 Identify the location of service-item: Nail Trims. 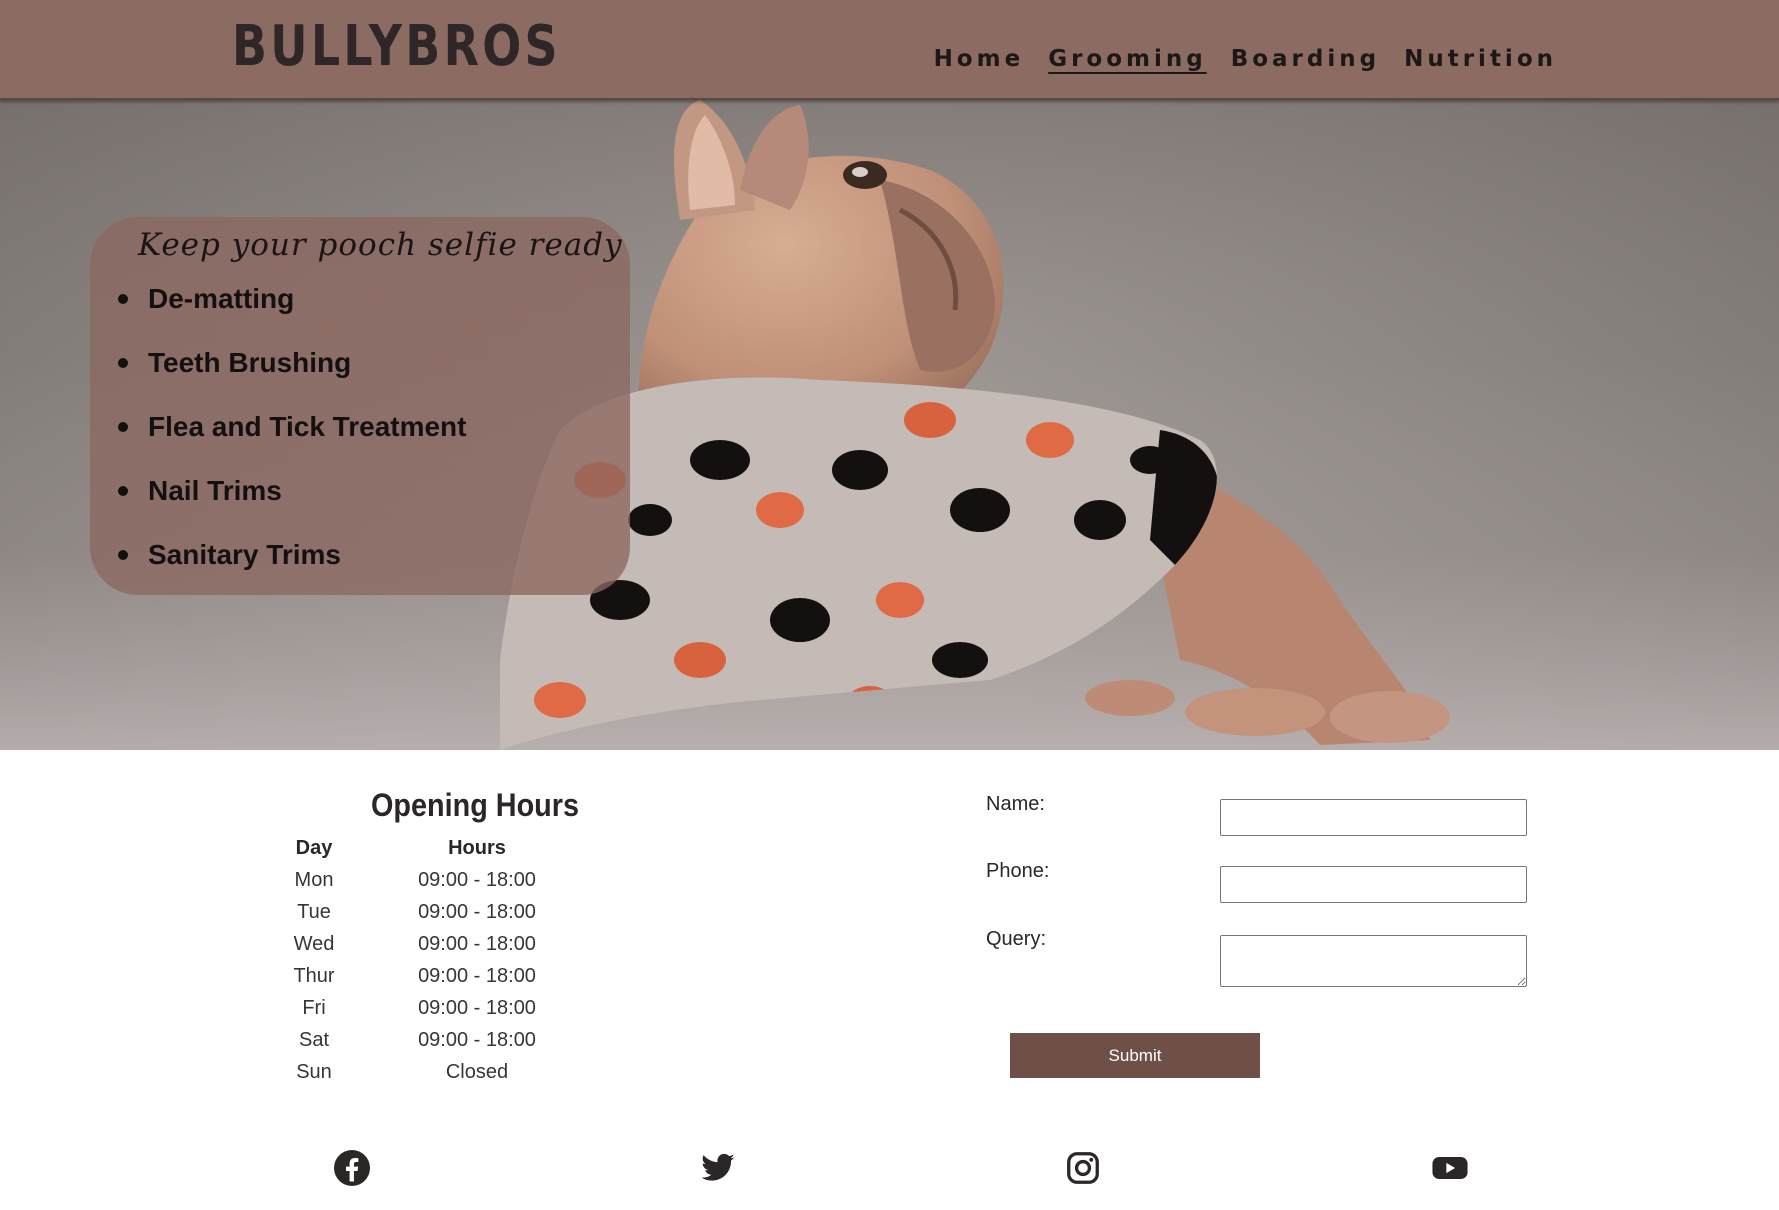
(292, 505).